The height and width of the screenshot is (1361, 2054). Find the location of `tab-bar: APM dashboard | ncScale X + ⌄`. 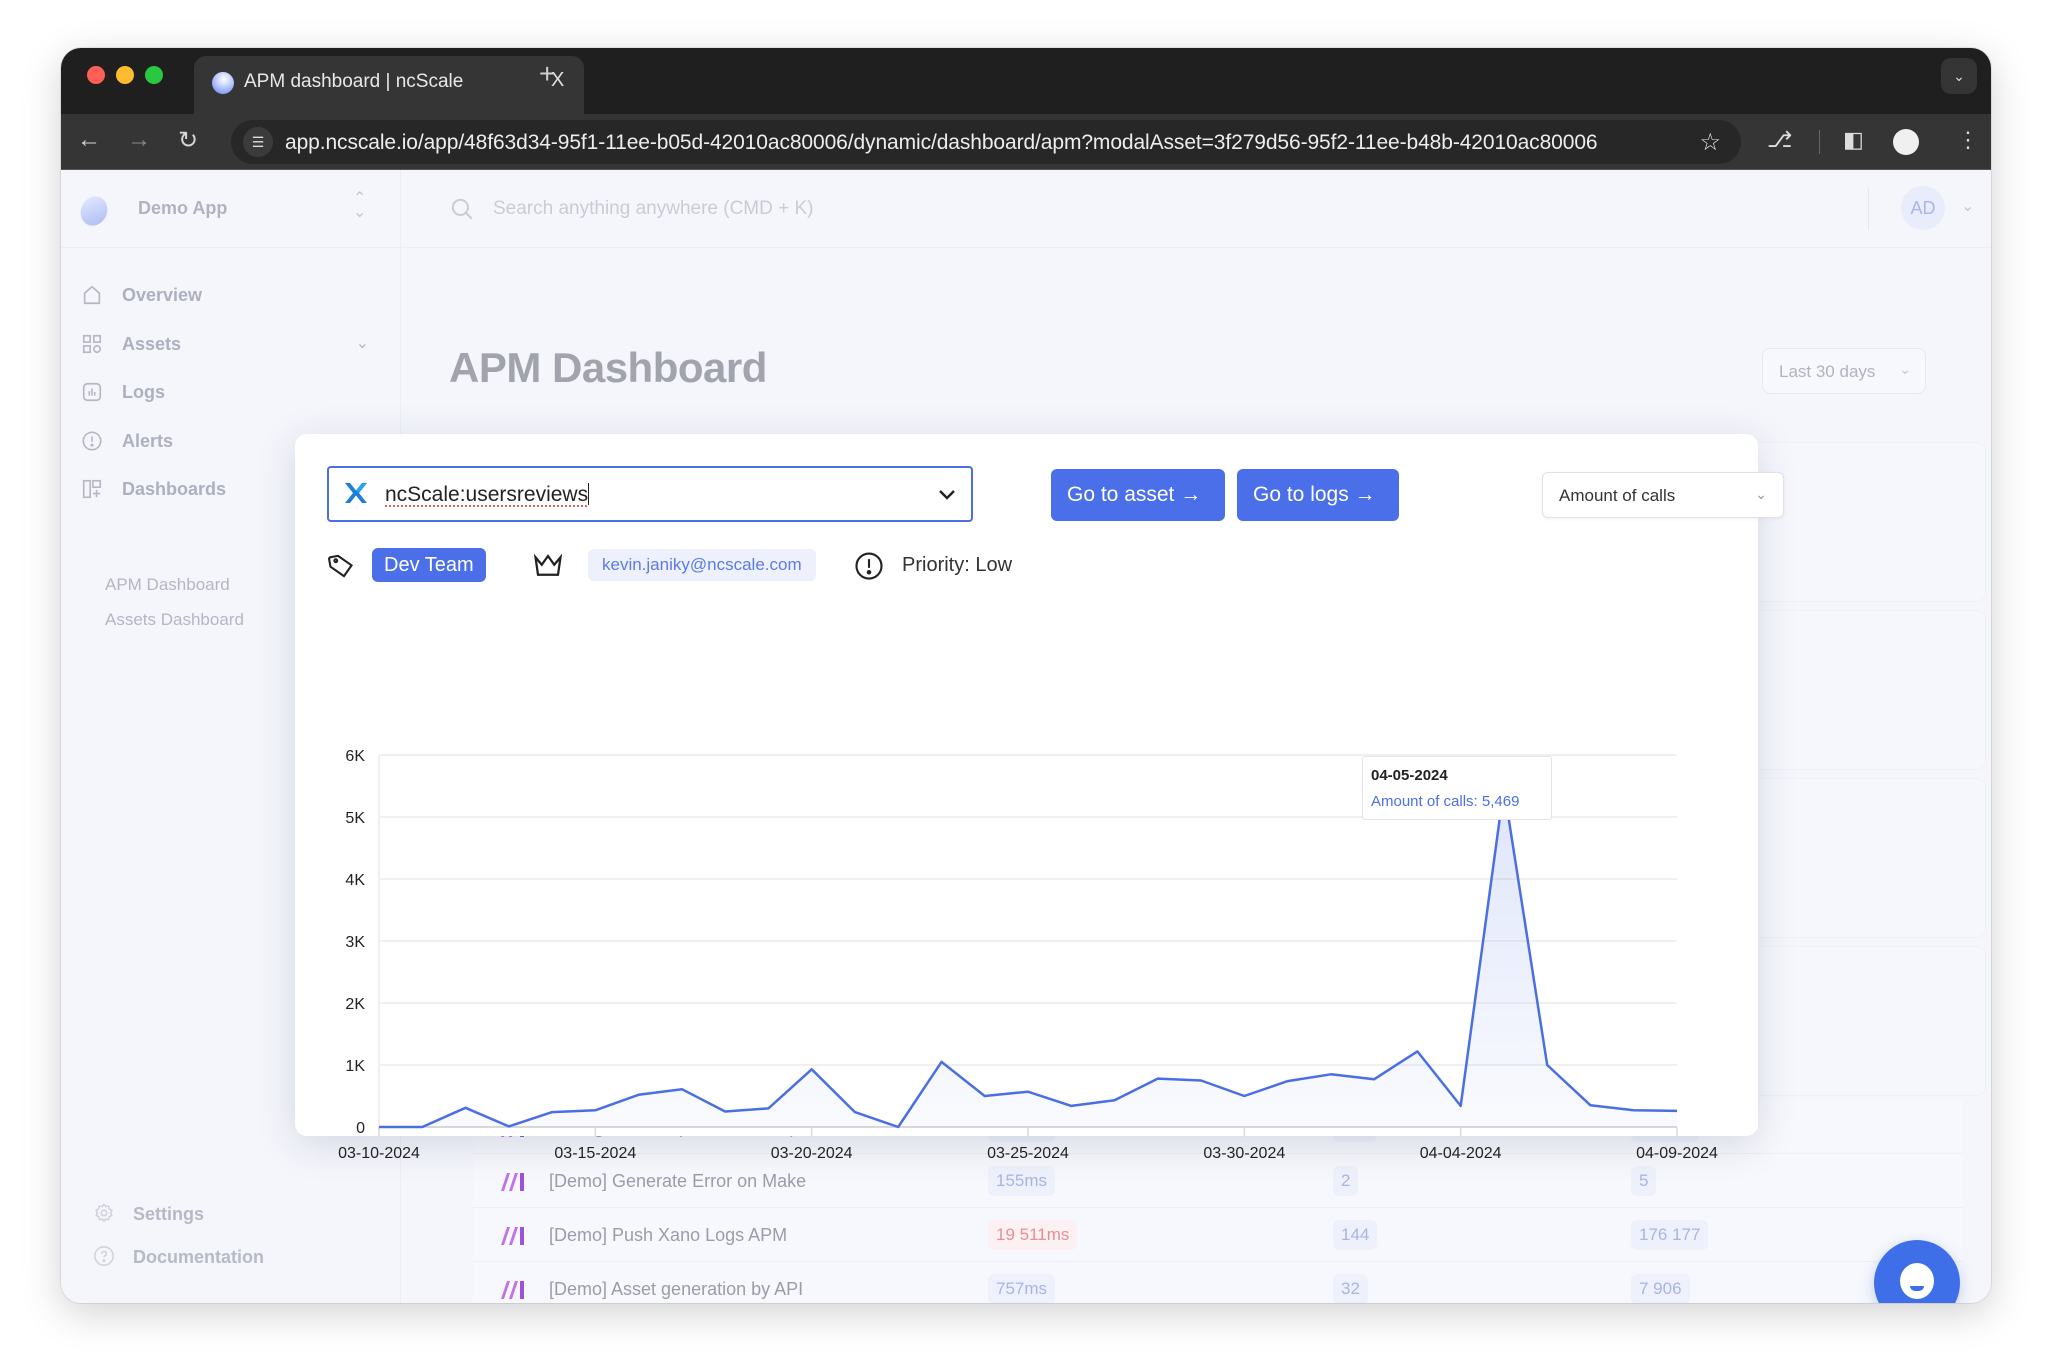

tab-bar: APM dashboard | ncScale X + ⌄ is located at coordinates (1026, 81).